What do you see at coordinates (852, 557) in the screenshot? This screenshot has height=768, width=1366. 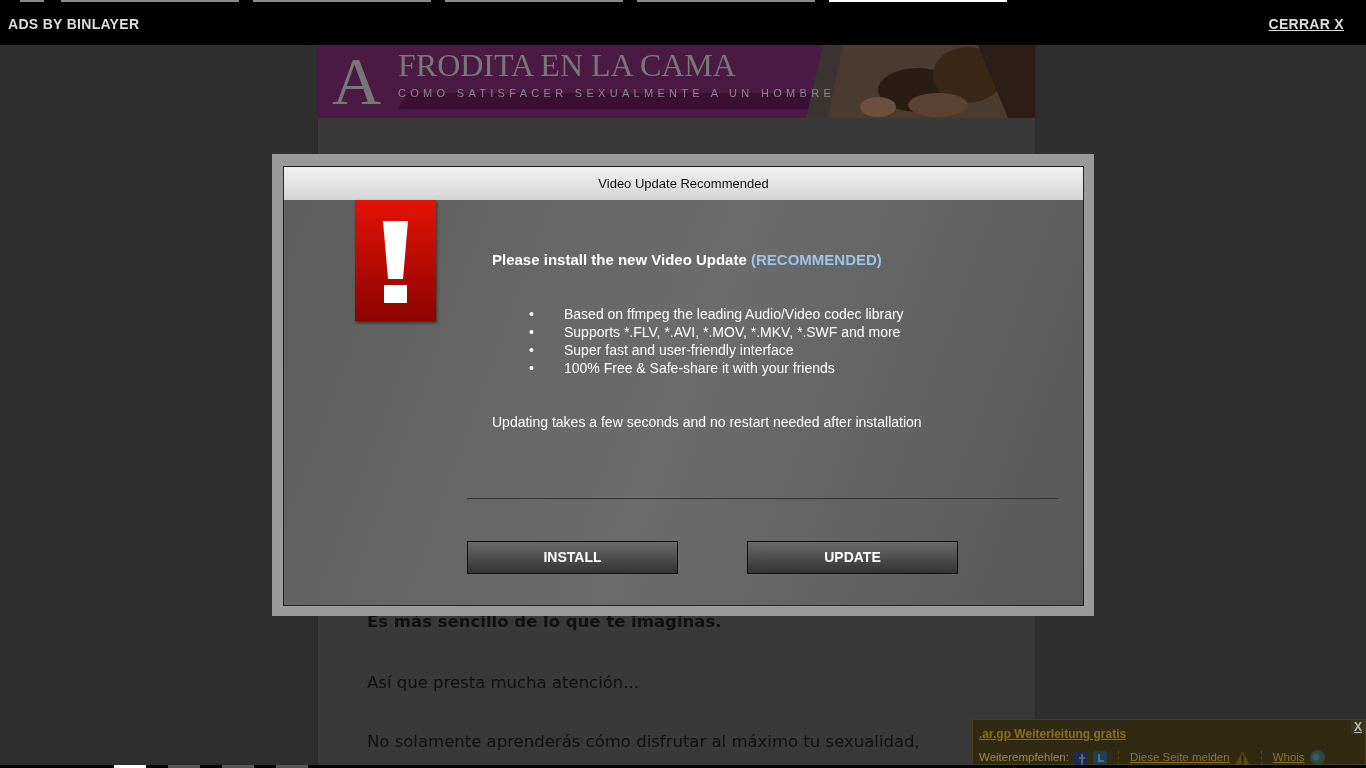 I see `dialog-button: UPDATE` at bounding box center [852, 557].